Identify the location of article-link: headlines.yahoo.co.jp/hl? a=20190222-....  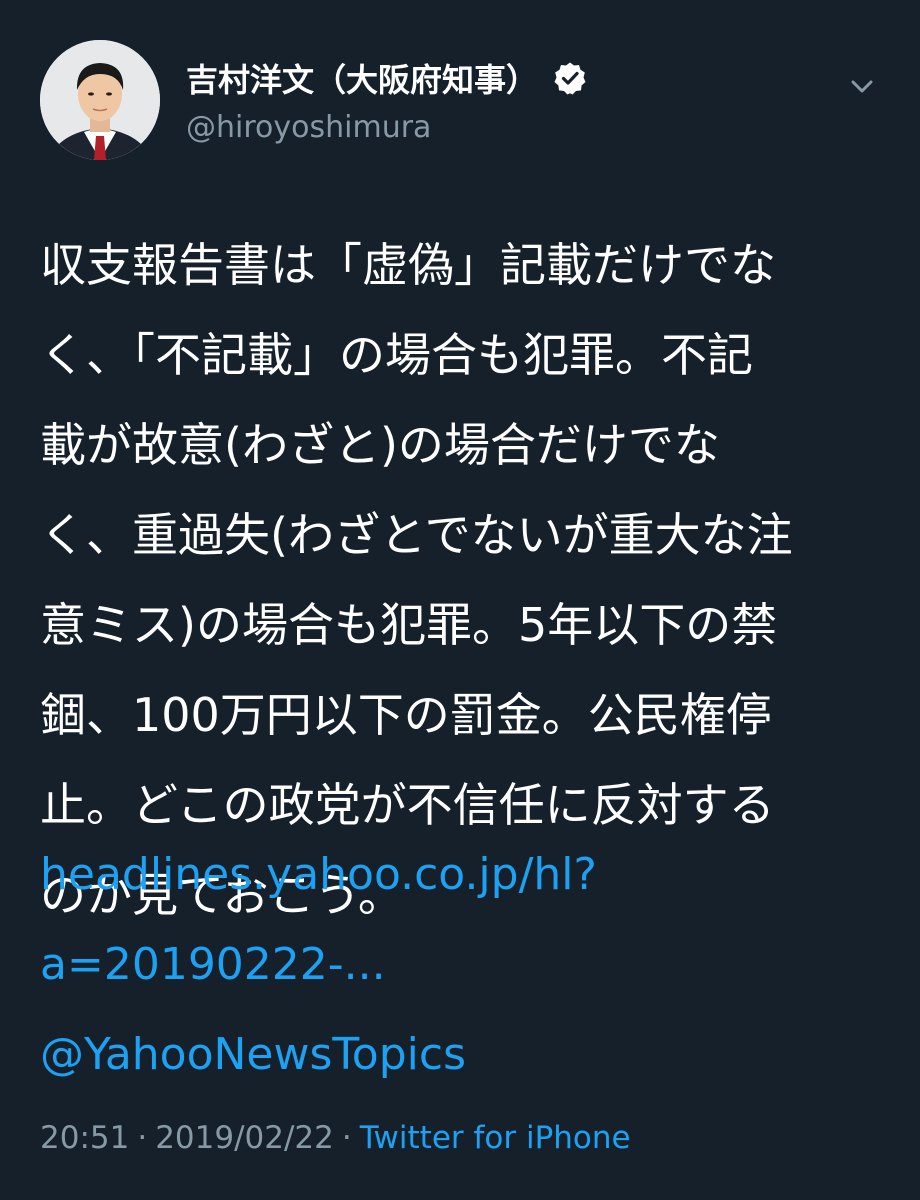
(460, 920).